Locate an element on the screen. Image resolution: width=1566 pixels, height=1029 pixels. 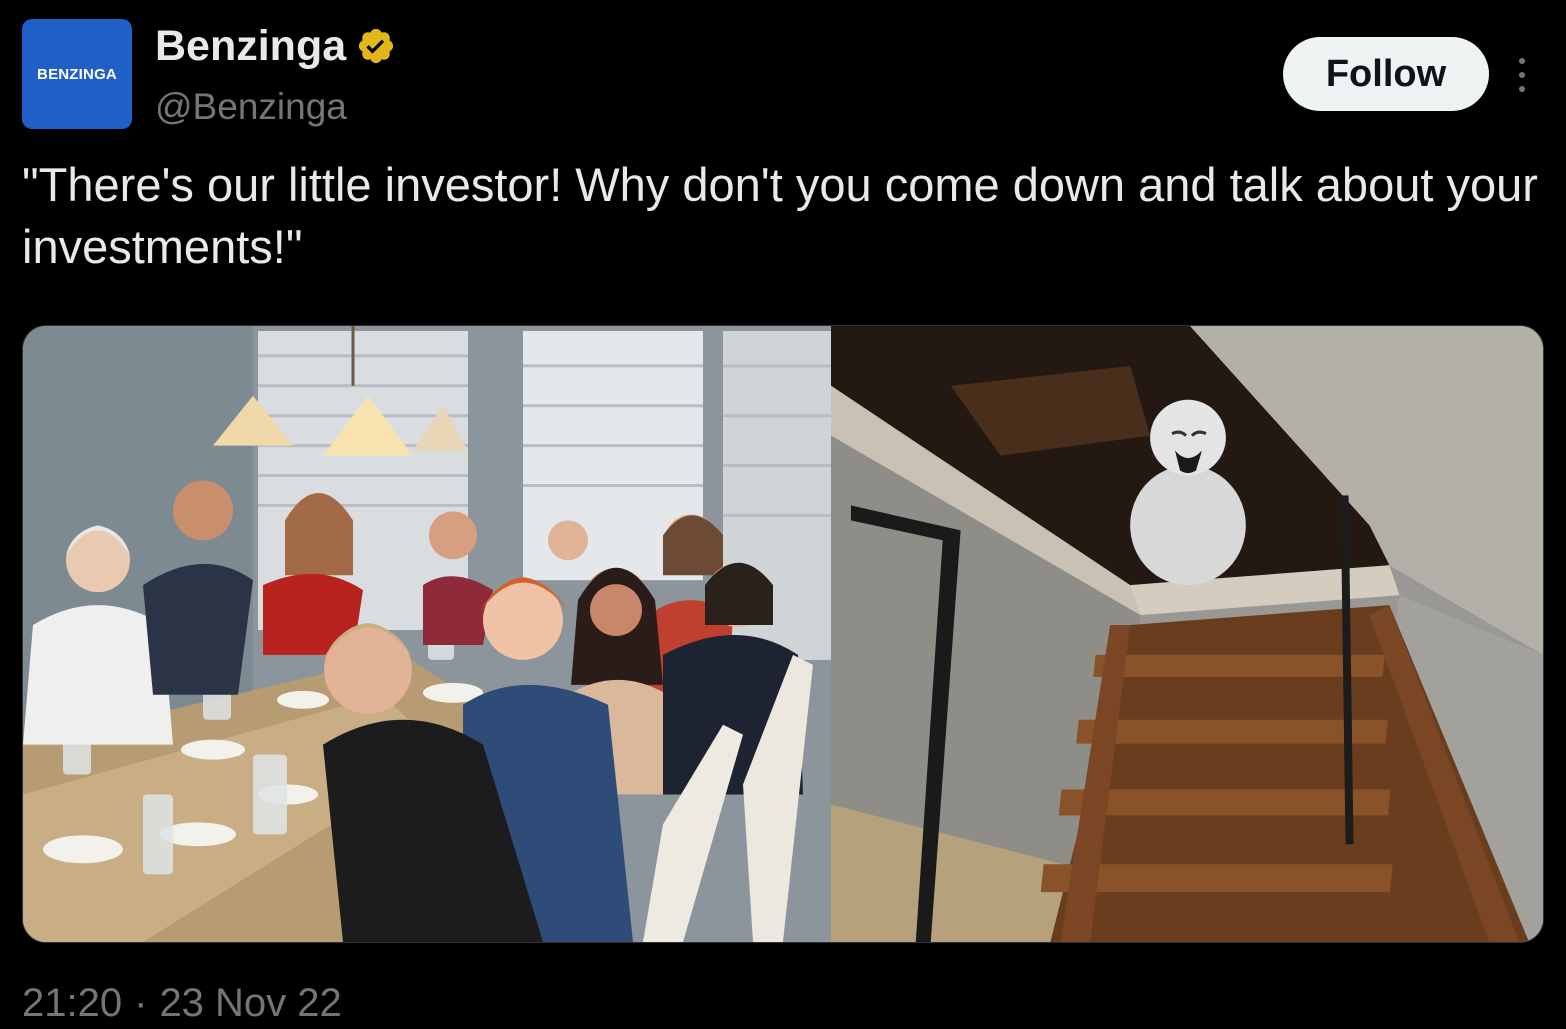
author-avatar: BENZINGA is located at coordinates (77, 74).